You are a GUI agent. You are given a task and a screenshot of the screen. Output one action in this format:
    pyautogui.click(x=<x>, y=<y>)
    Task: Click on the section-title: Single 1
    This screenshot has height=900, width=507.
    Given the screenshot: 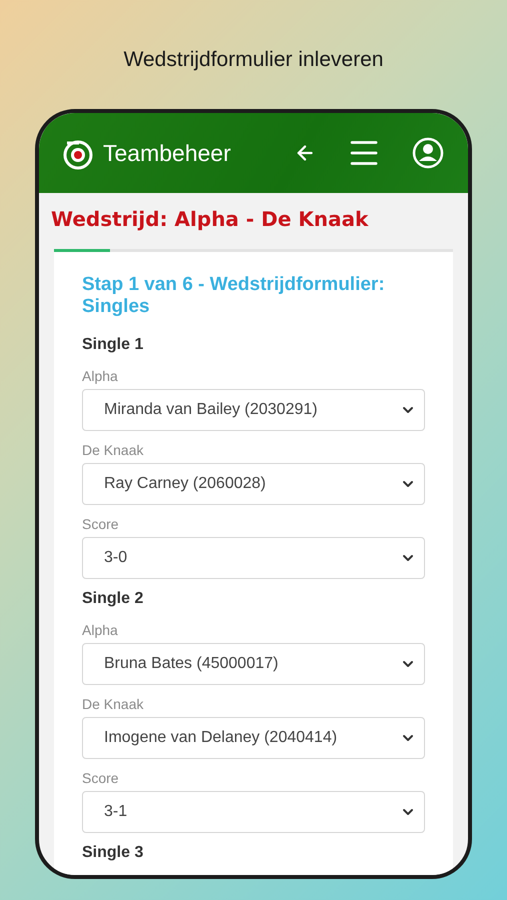 What is the action you would take?
    pyautogui.click(x=113, y=345)
    